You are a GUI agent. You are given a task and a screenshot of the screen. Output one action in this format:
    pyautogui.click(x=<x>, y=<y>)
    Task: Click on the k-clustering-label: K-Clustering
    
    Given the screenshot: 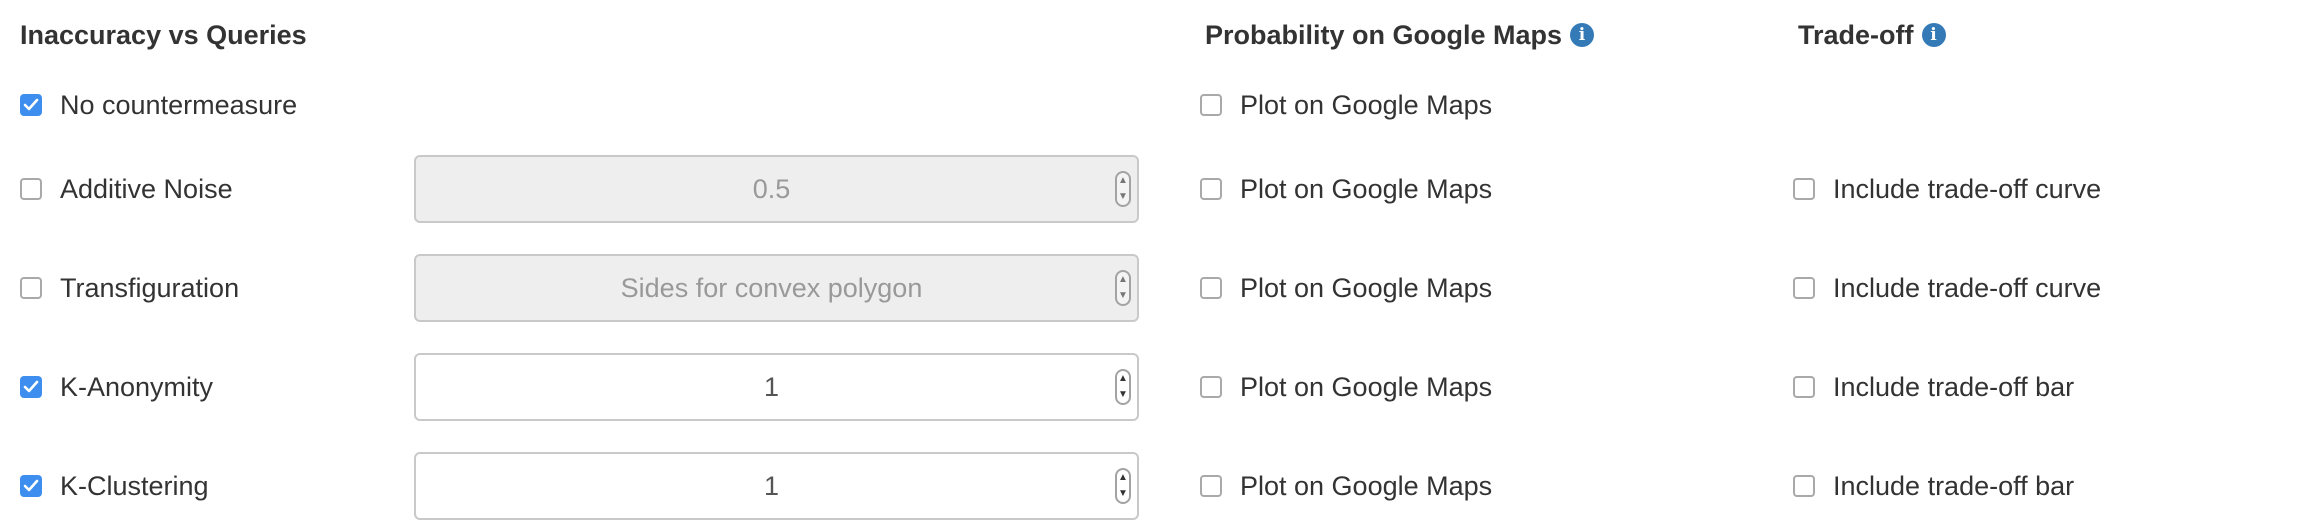 What is the action you would take?
    pyautogui.click(x=134, y=486)
    